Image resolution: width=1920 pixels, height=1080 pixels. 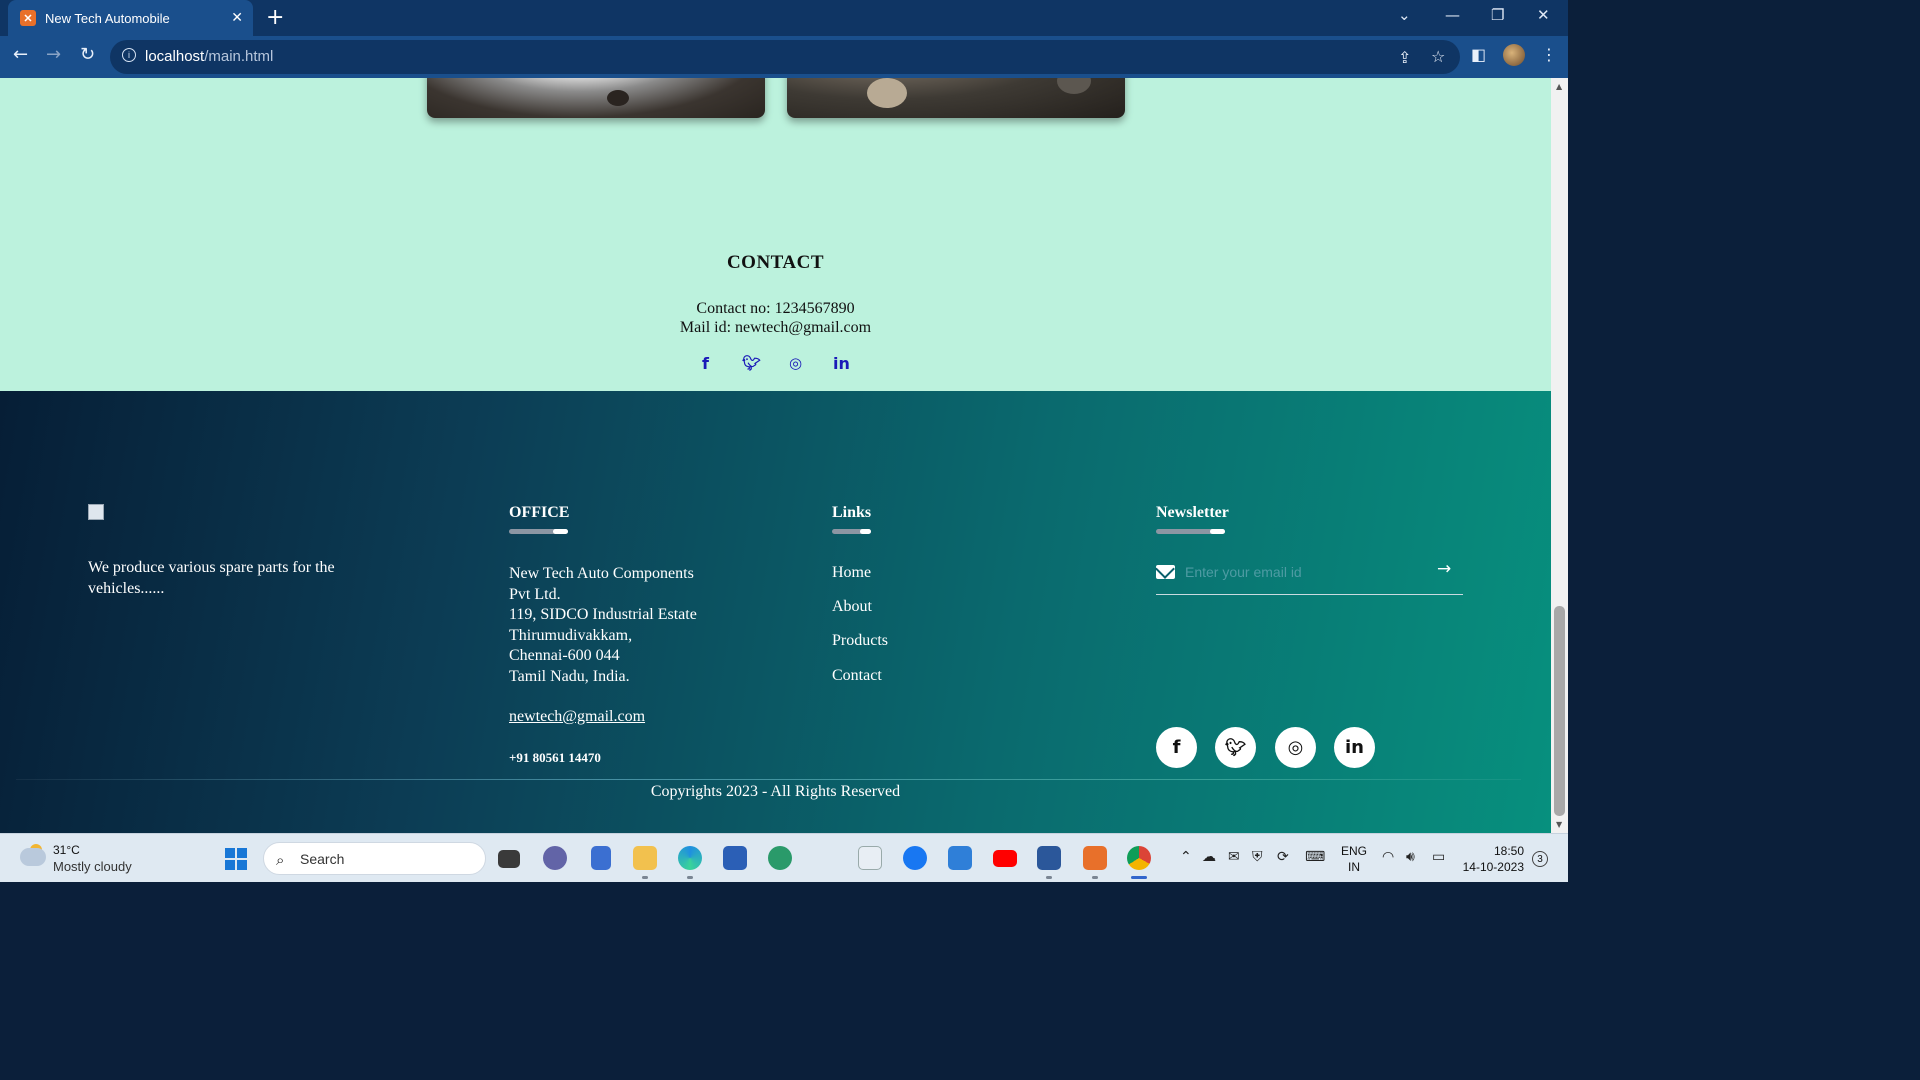 What do you see at coordinates (860, 641) in the screenshot?
I see `footer-link-products: Products` at bounding box center [860, 641].